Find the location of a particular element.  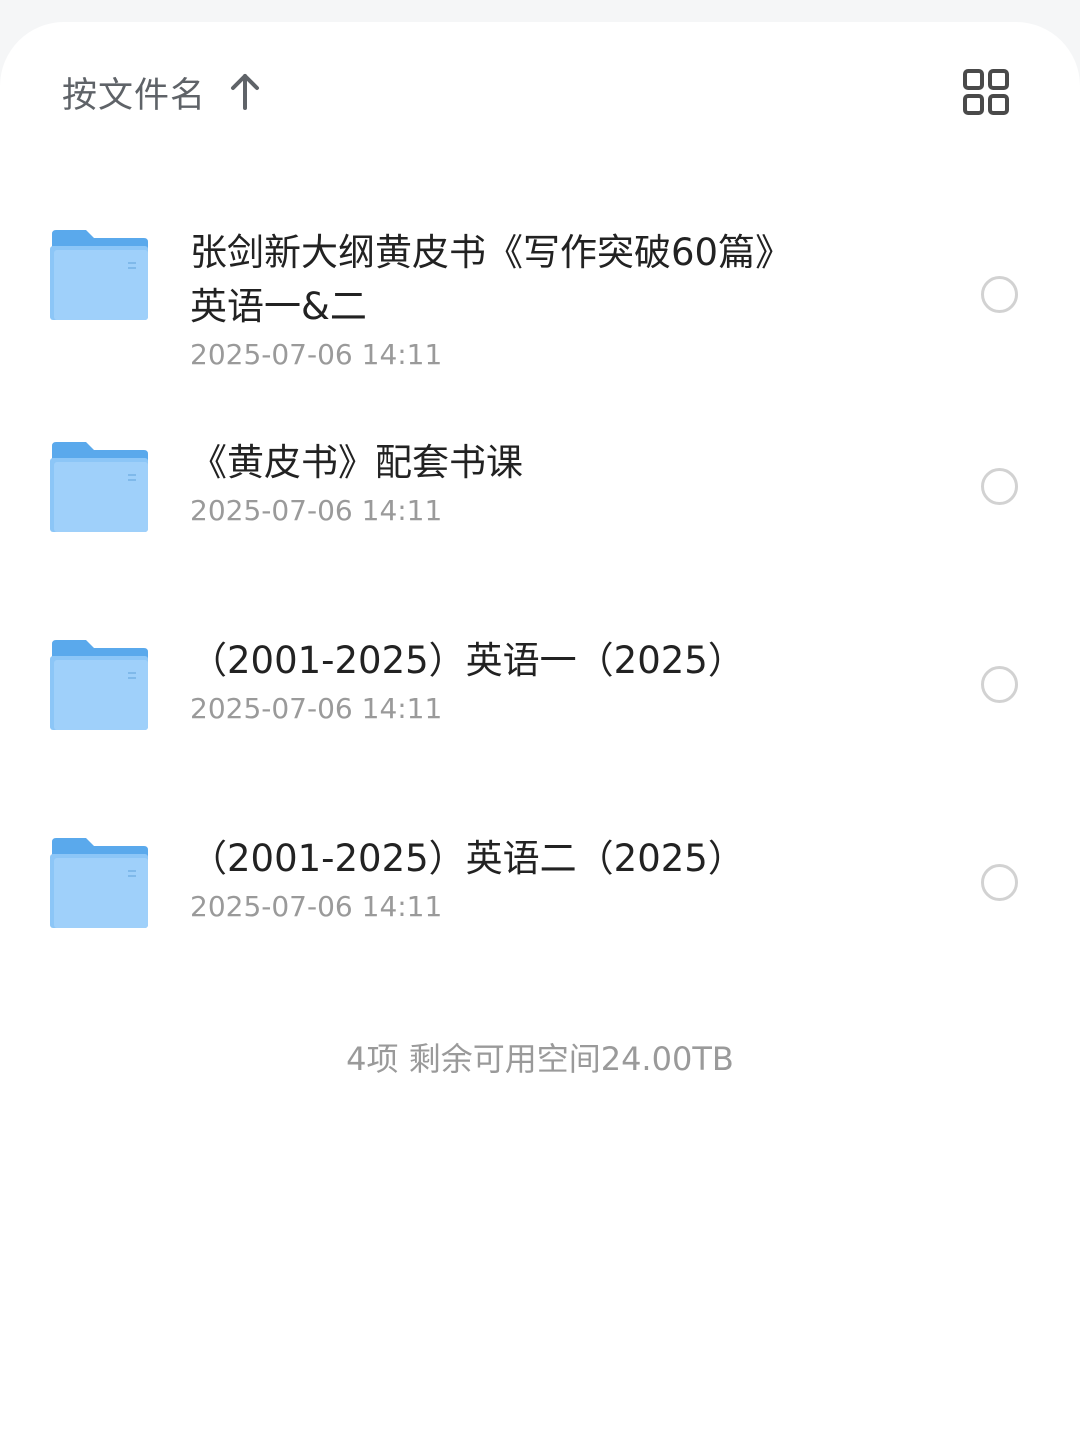

file-name: （2001-2025）英语一（2025） is located at coordinates (467, 660).